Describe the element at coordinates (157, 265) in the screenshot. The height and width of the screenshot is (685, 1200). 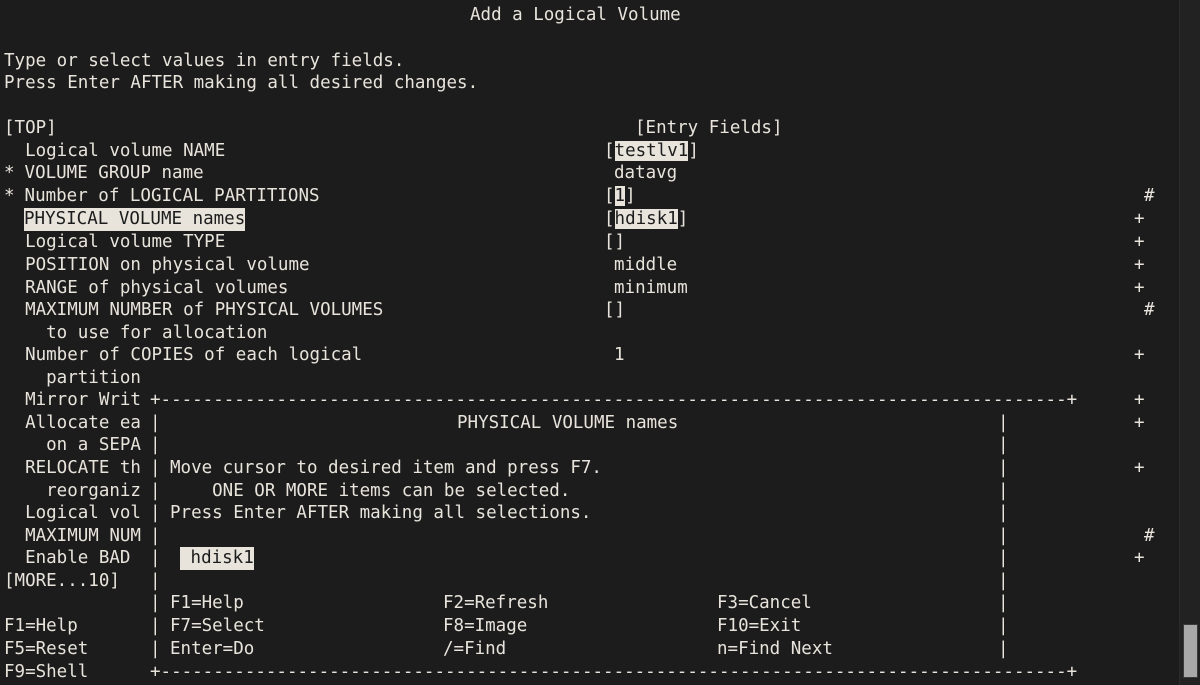
I see `field-label-position: POSITION on physical volume` at that location.